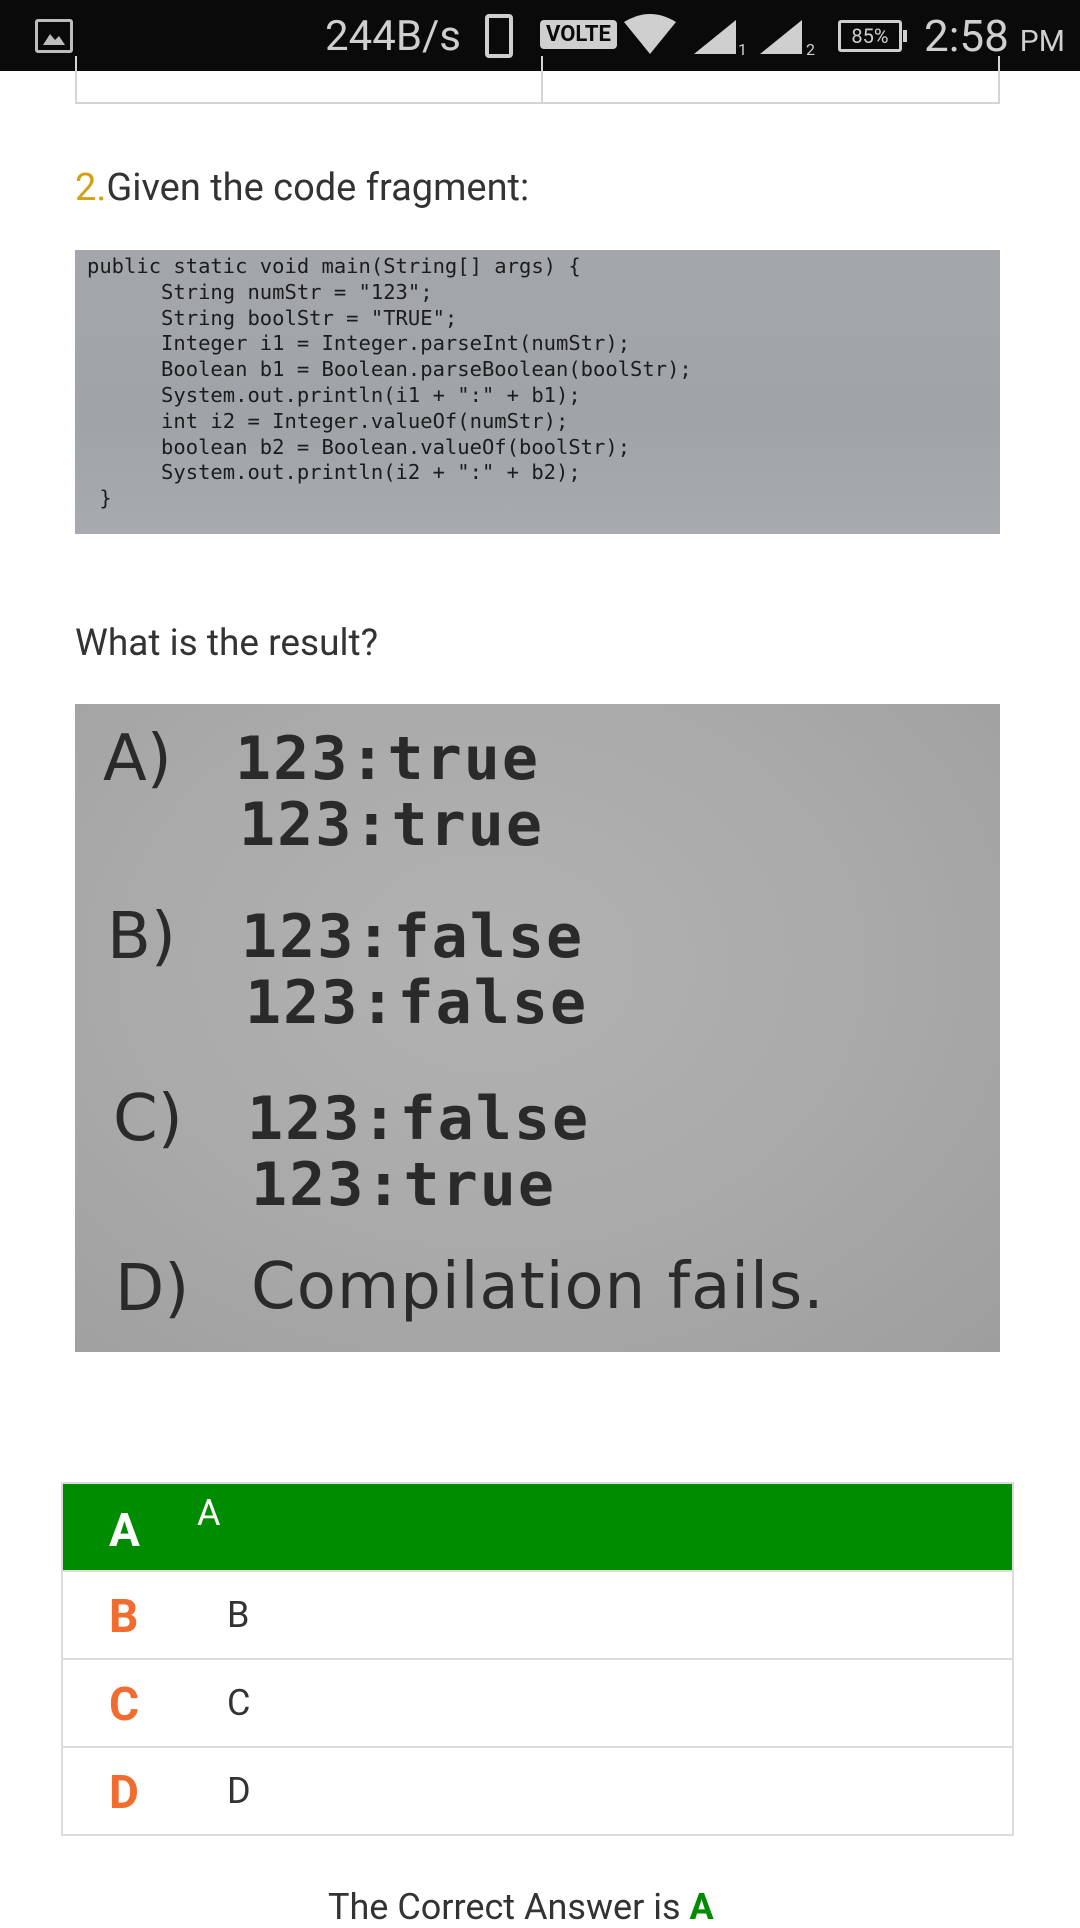  Describe the element at coordinates (966, 36) in the screenshot. I see `clock-time: 2:58` at that location.